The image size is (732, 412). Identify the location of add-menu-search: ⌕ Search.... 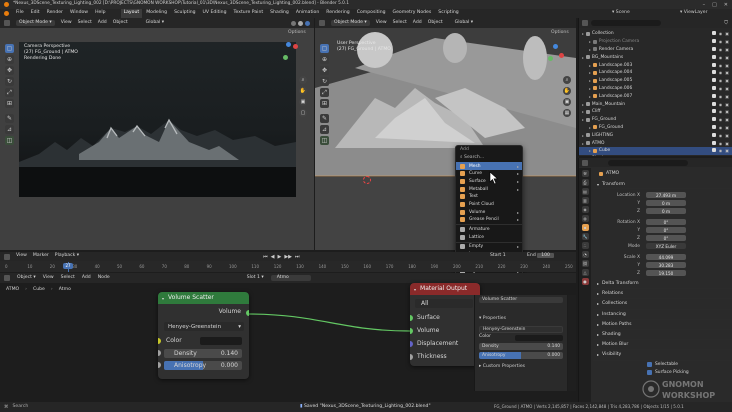
(489, 159).